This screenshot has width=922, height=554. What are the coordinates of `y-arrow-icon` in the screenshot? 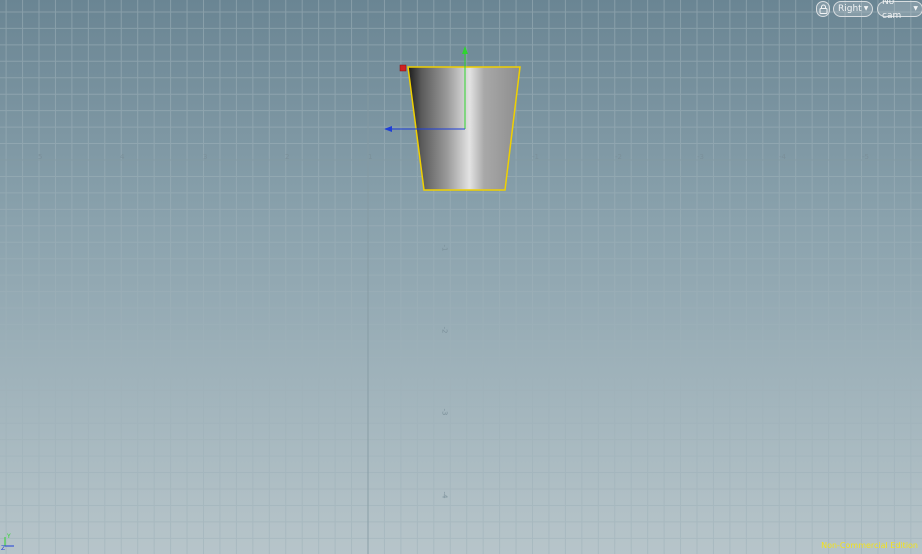 It's located at (465, 50).